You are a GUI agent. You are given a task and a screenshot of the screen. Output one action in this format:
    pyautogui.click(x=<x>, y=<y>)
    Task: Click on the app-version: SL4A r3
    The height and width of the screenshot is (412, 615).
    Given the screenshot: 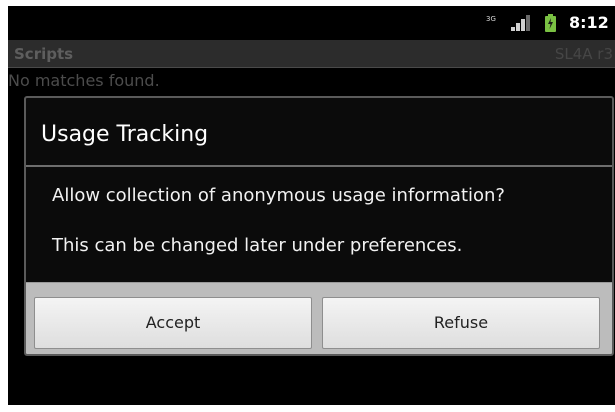 What is the action you would take?
    pyautogui.click(x=583, y=54)
    